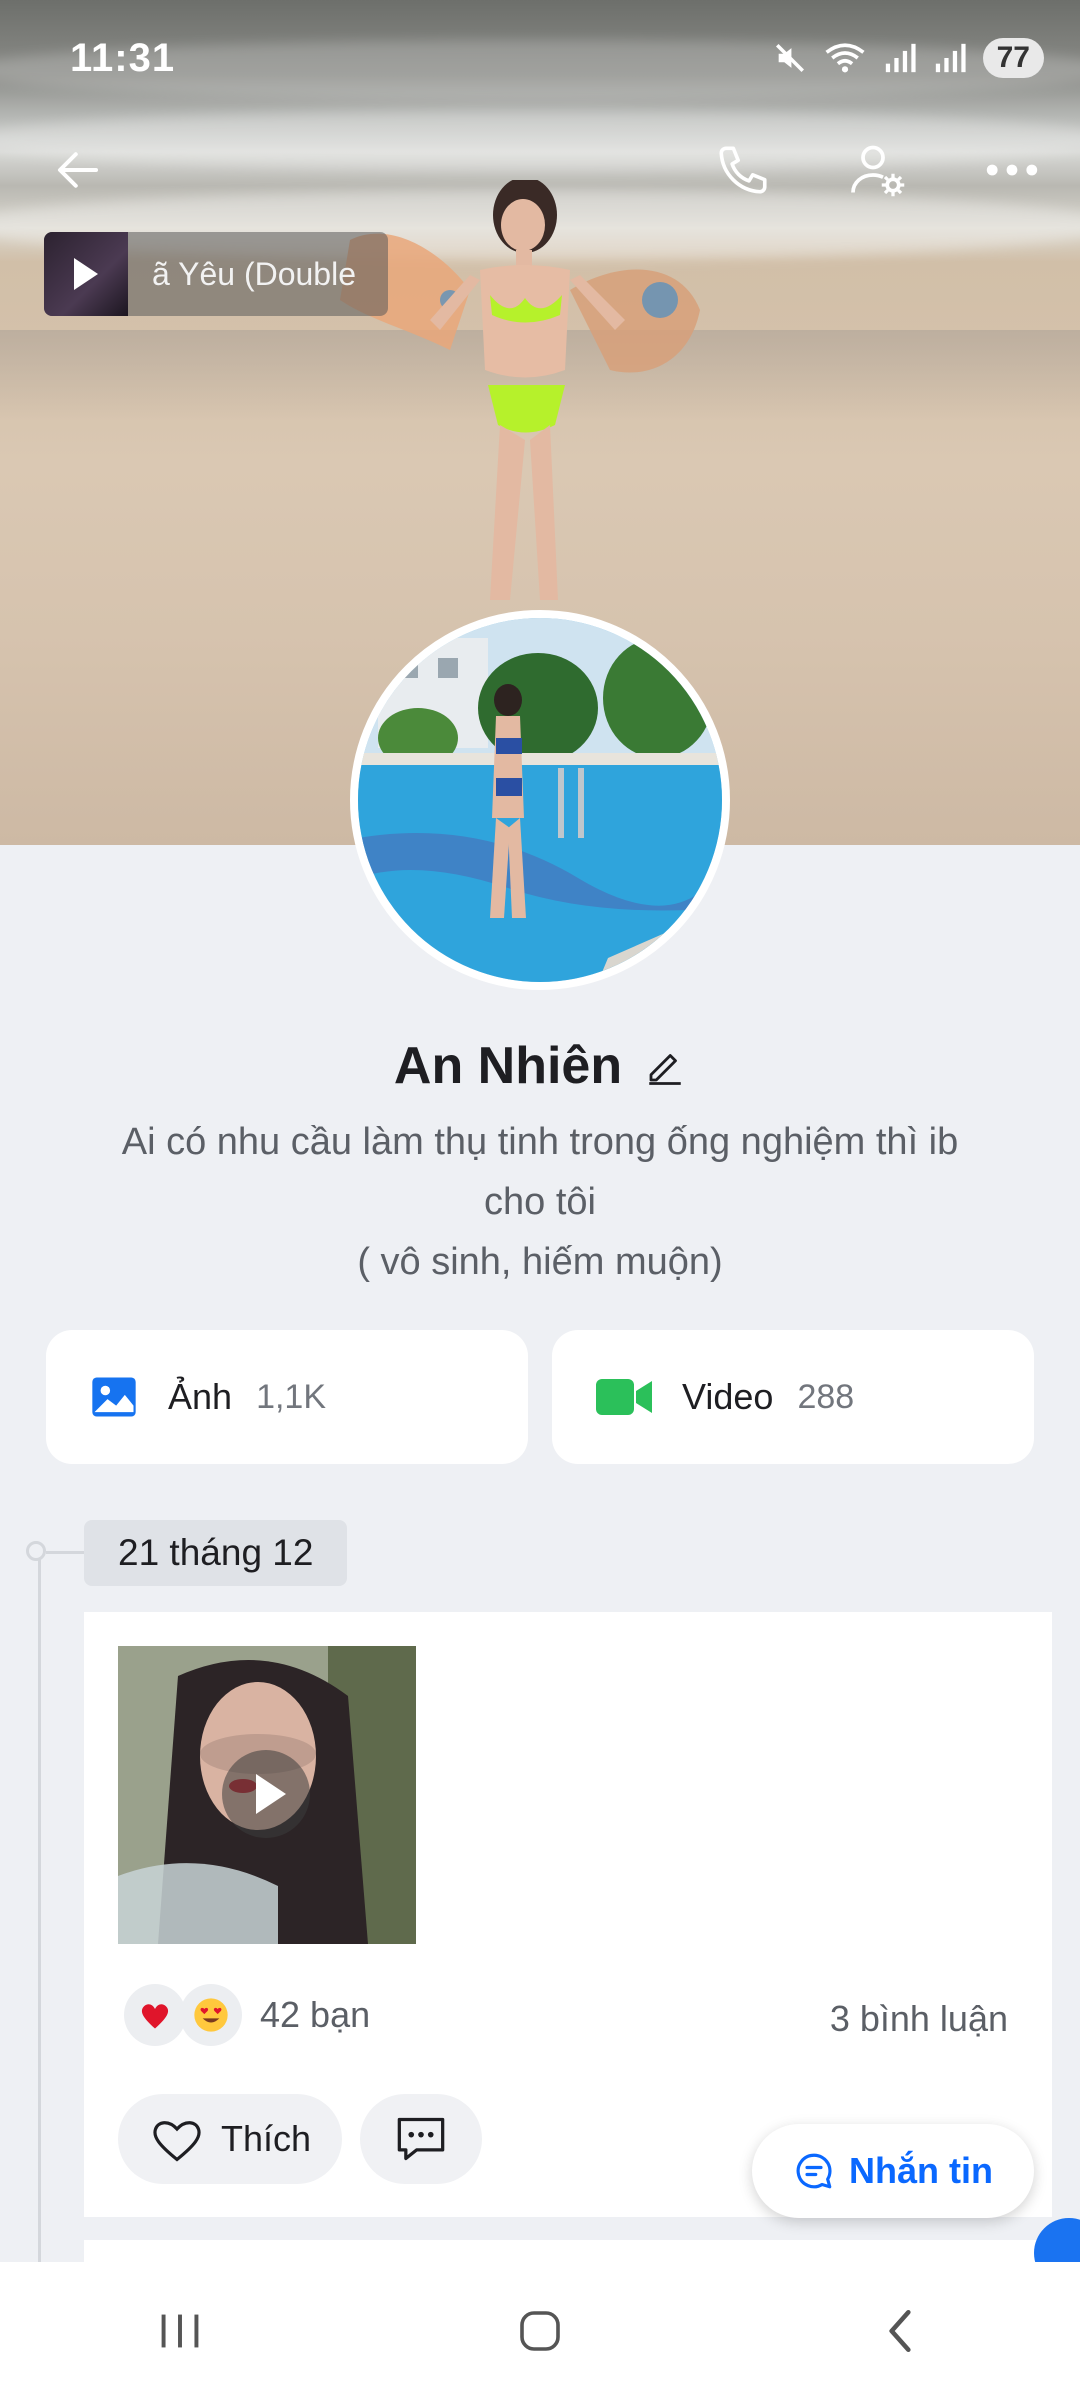  Describe the element at coordinates (315, 2014) in the screenshot. I see `reaction-count: 42 bạn` at that location.